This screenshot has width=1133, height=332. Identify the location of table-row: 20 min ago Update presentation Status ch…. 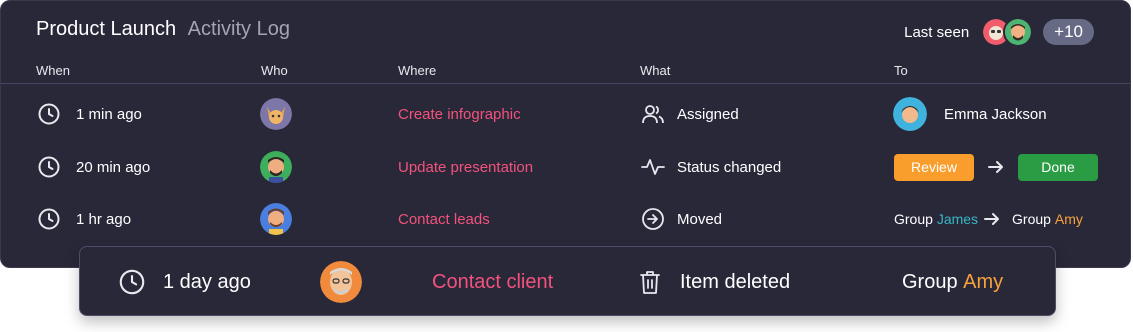
(565, 167).